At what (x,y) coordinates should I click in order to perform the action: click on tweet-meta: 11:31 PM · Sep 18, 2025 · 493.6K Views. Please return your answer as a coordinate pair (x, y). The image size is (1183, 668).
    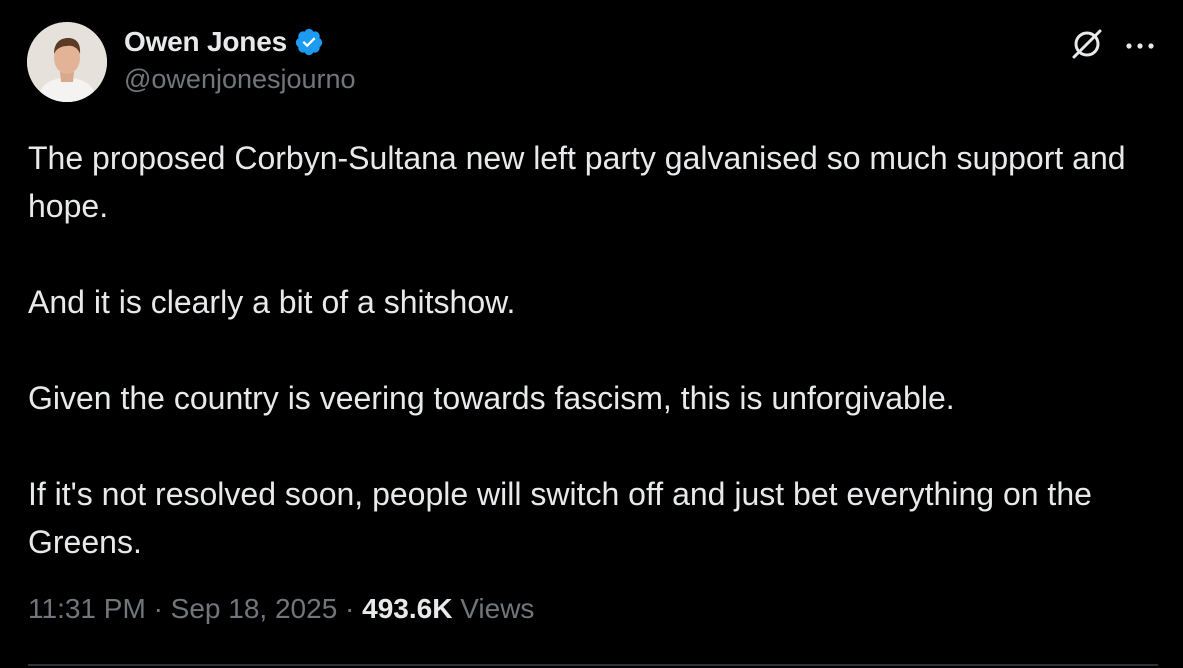
    Looking at the image, I should click on (281, 609).